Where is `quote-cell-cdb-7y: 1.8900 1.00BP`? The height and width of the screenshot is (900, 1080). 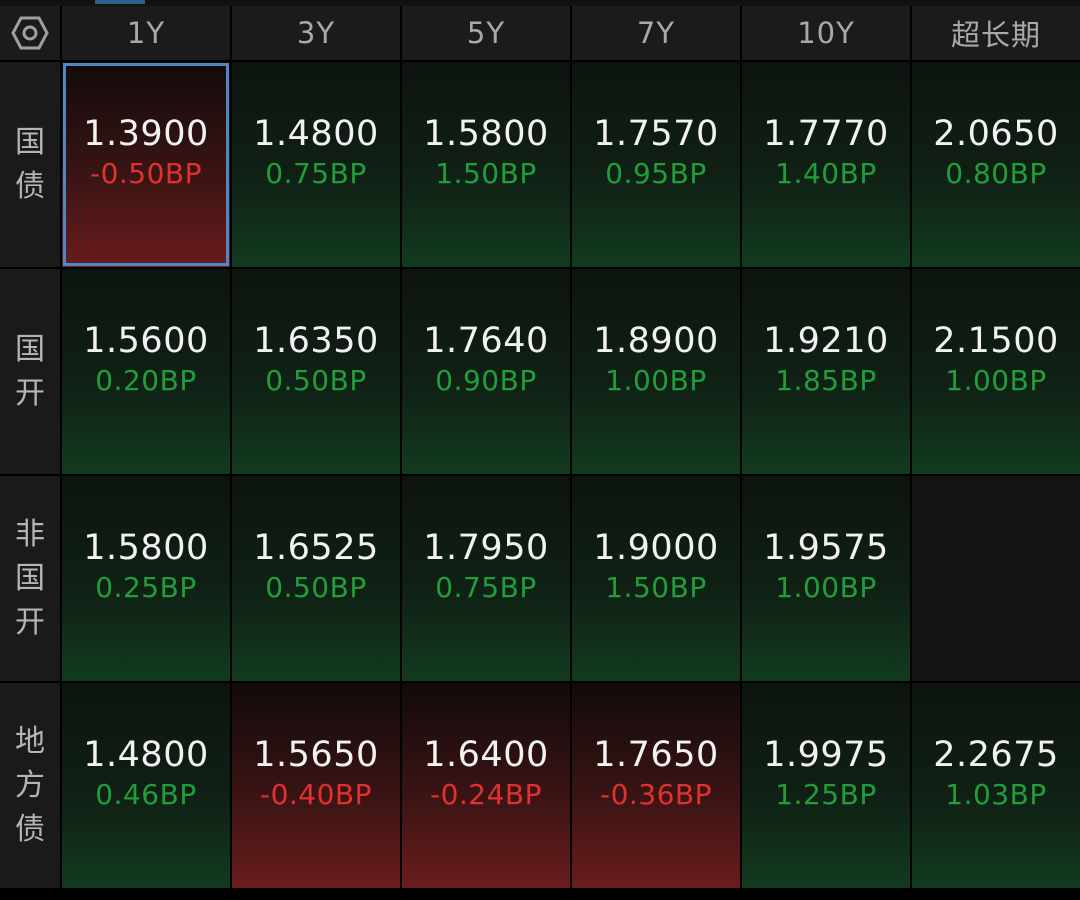 quote-cell-cdb-7y: 1.8900 1.00BP is located at coordinates (656, 371).